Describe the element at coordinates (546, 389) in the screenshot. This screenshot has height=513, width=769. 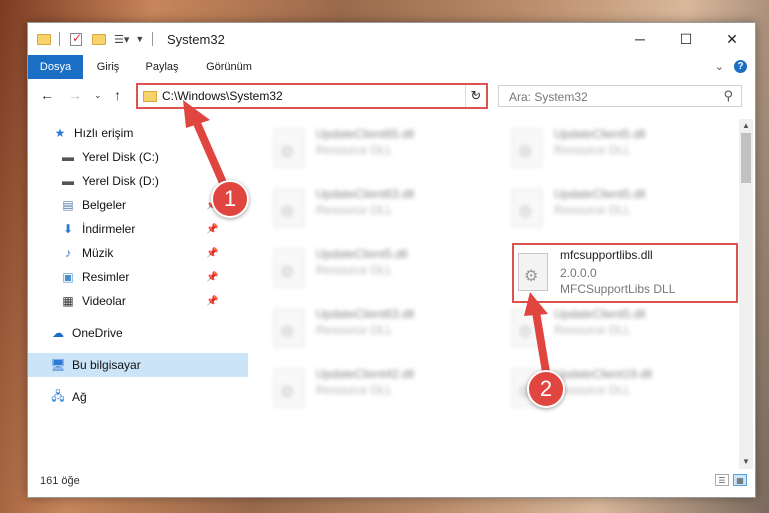
I see `annotation-badge-2: 2` at that location.